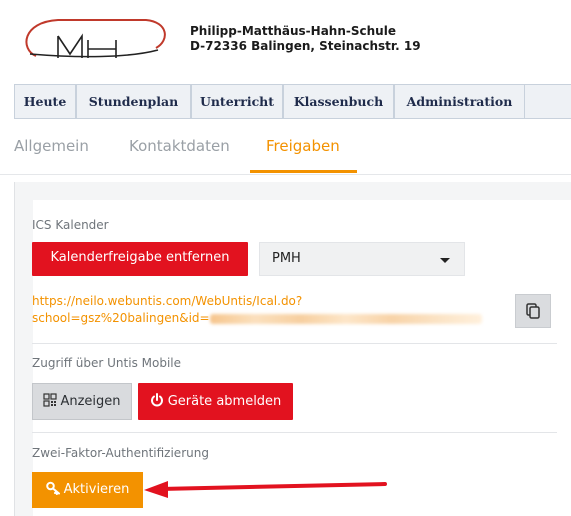  I want to click on nav-item-heute: Heute, so click(45, 101).